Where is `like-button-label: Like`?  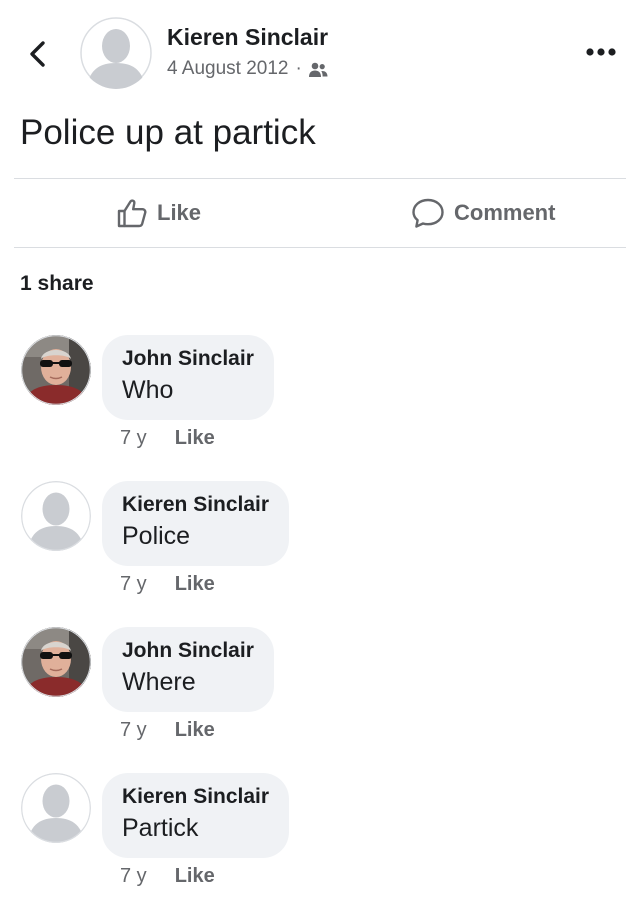
like-button-label: Like is located at coordinates (179, 212).